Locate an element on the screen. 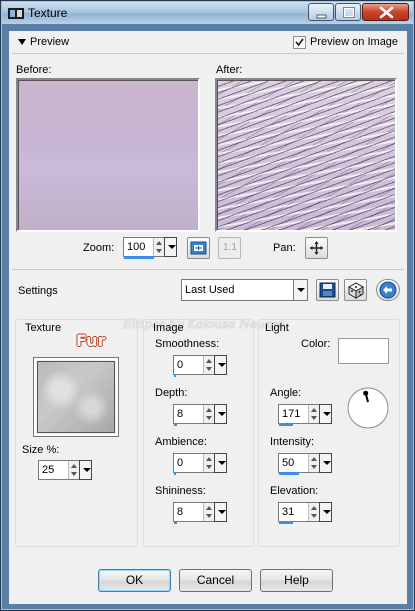  minimize-button is located at coordinates (321, 12).